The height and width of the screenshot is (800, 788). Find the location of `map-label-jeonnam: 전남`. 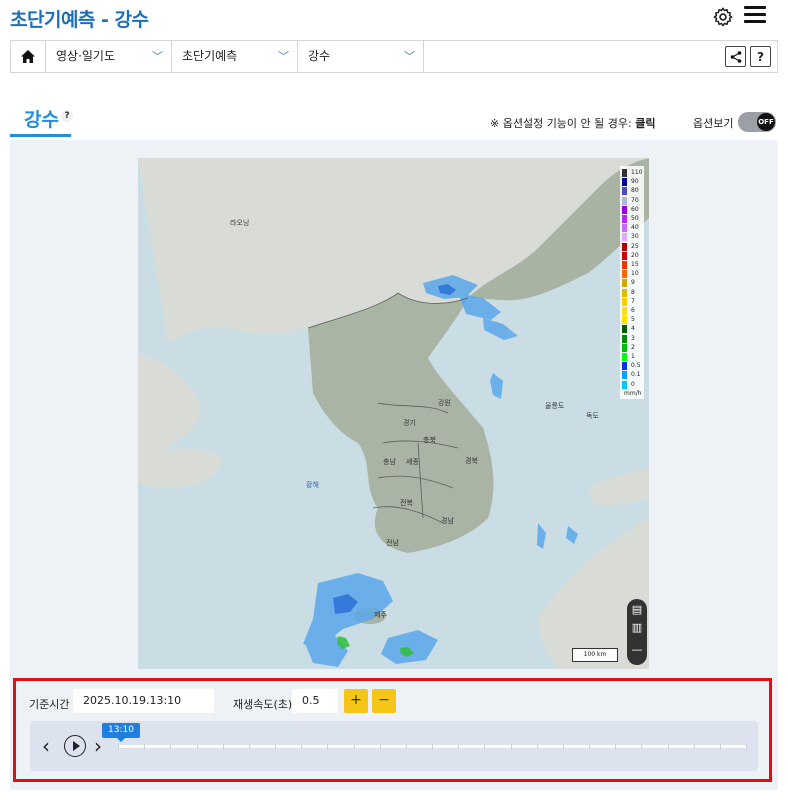

map-label-jeonnam: 전남 is located at coordinates (392, 543).